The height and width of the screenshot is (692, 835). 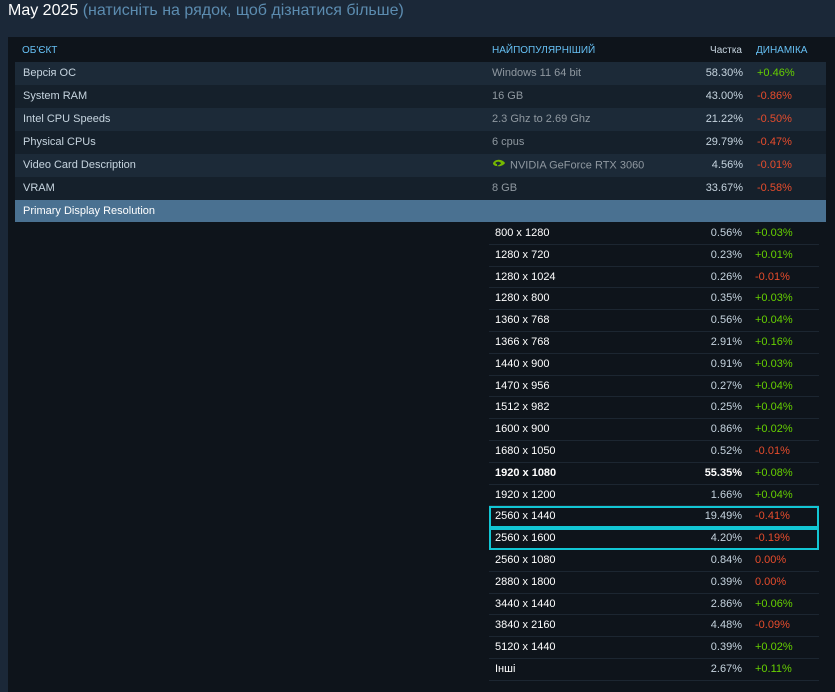 I want to click on row-popular-value: NVIDIA GeForce RTX 3060, so click(x=577, y=165).